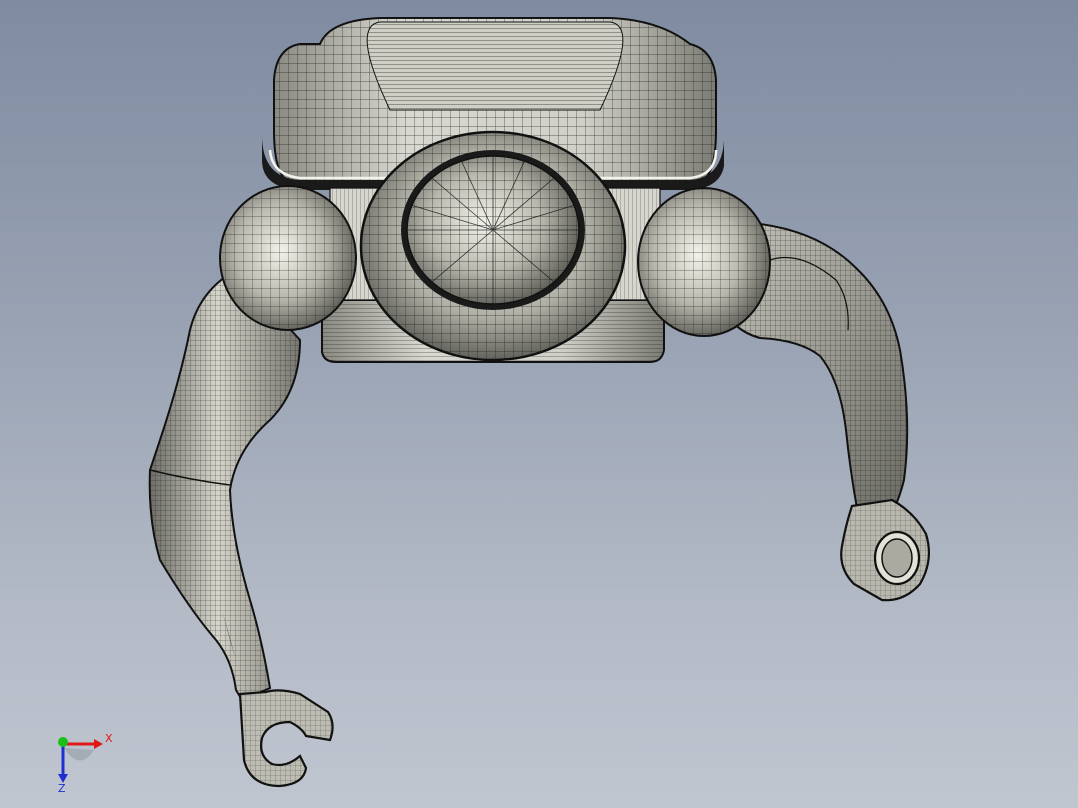 The height and width of the screenshot is (808, 1078). I want to click on right-shoulder-joint, so click(704, 262).